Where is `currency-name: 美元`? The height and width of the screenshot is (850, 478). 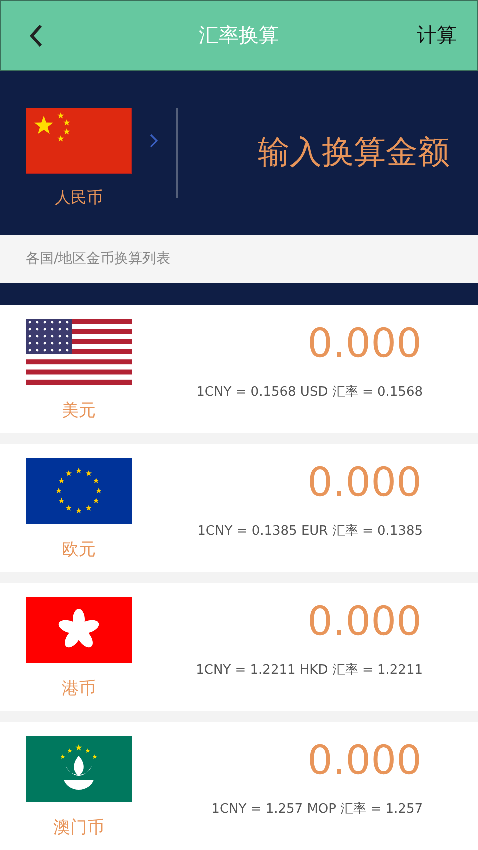
currency-name: 美元 is located at coordinates (79, 411).